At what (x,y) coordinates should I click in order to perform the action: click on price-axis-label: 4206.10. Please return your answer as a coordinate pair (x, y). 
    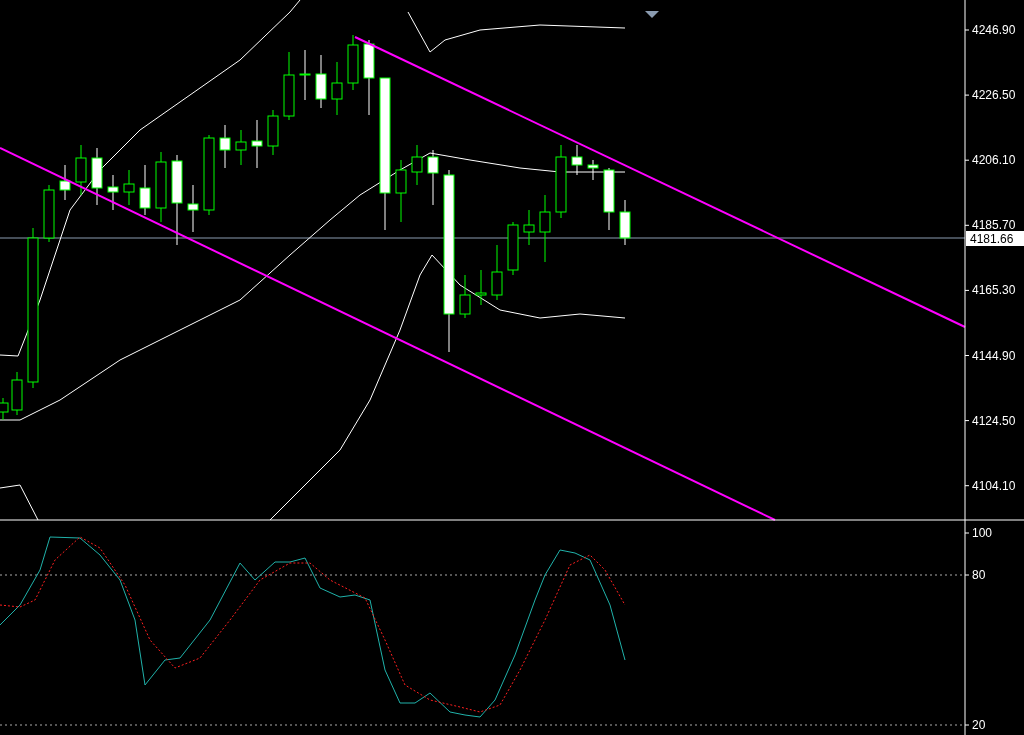
    Looking at the image, I should click on (994, 160).